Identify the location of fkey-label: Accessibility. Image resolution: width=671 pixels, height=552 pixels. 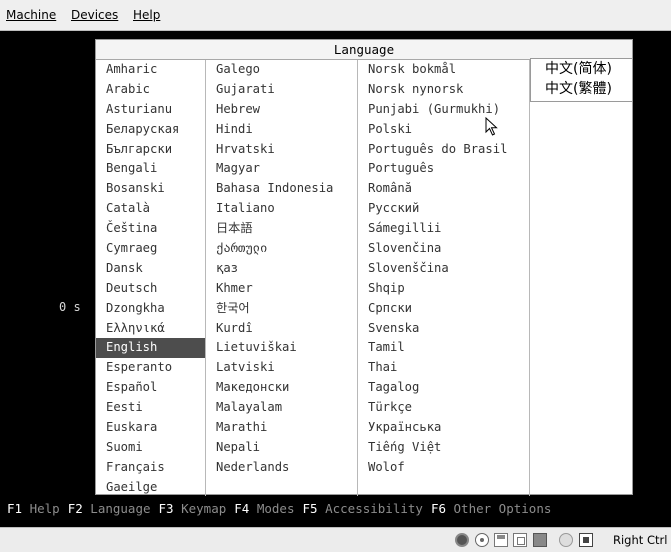
(374, 508).